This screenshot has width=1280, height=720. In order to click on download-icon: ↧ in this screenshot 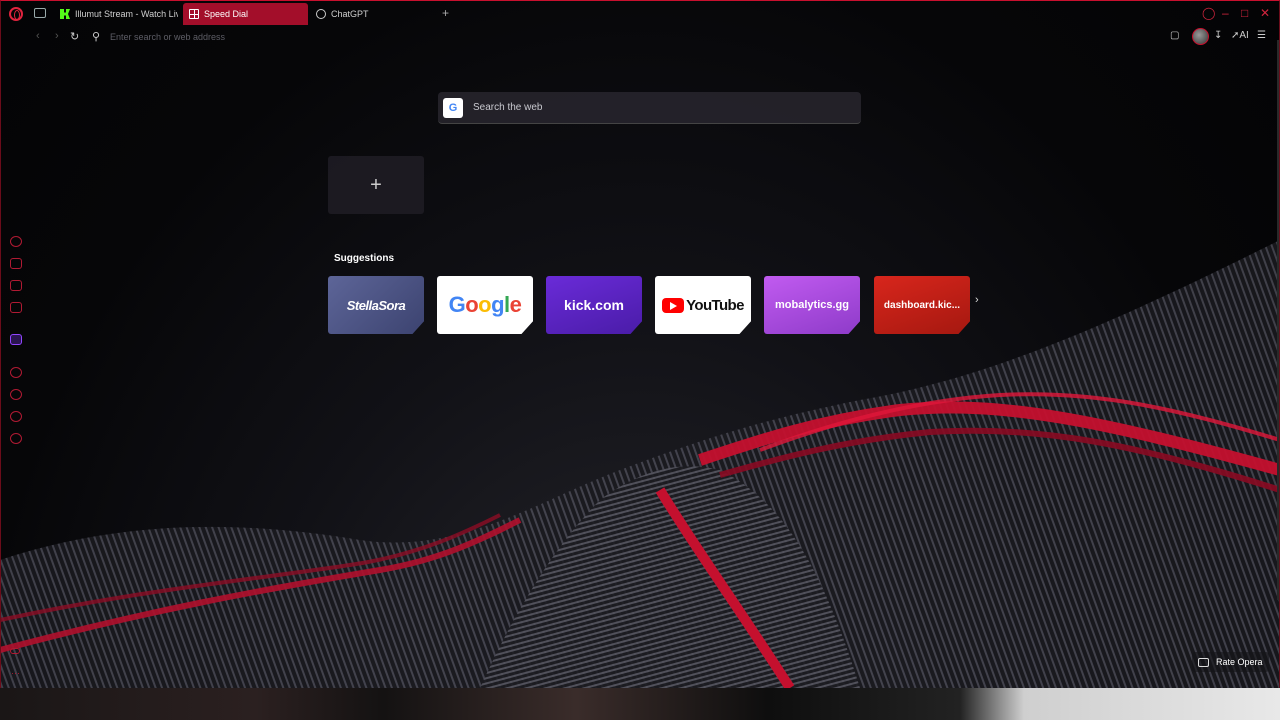, I will do `click(1218, 35)`.